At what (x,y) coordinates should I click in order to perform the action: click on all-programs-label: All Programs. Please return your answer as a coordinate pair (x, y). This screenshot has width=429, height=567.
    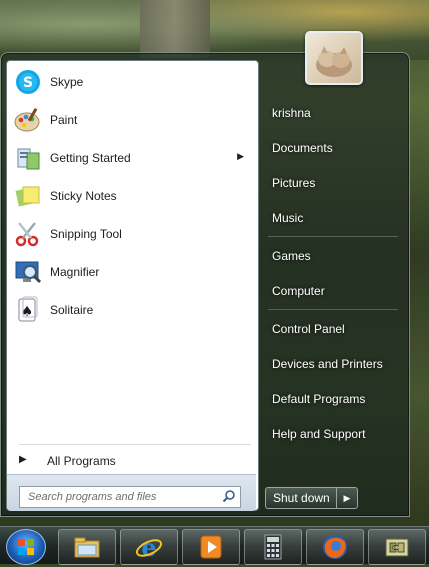
    Looking at the image, I should click on (81, 461).